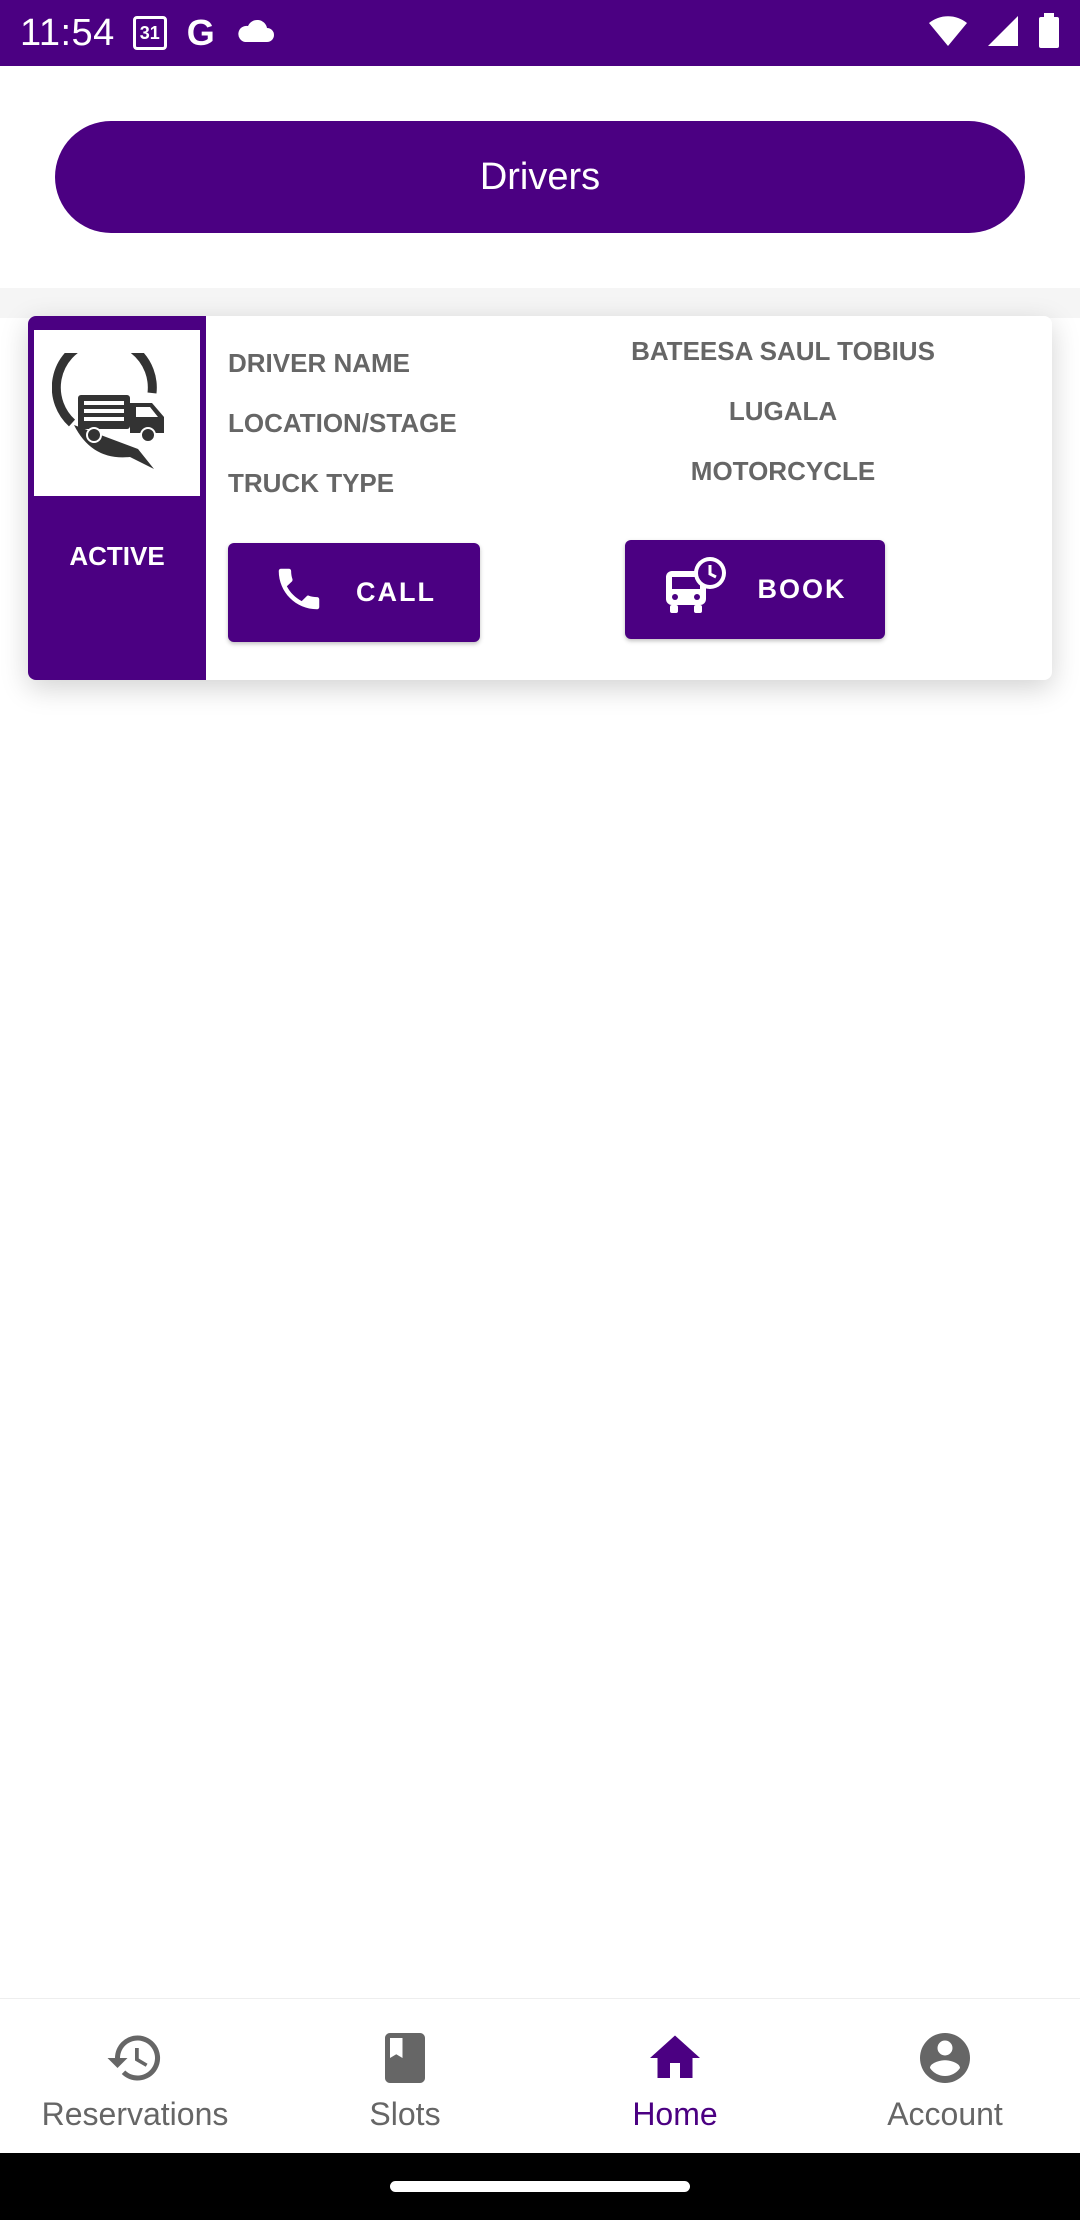 The height and width of the screenshot is (2220, 1080). Describe the element at coordinates (149, 33) in the screenshot. I see `calendar-icon: 31` at that location.